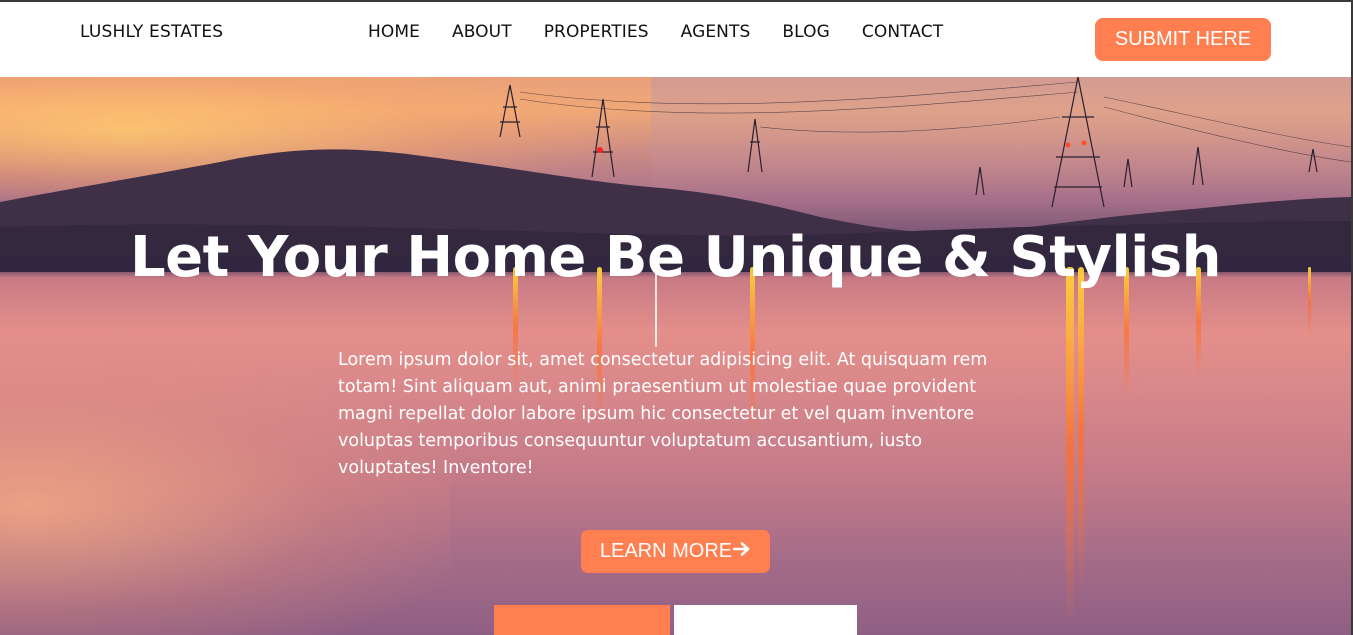 This screenshot has width=1353, height=635. What do you see at coordinates (1183, 39) in the screenshot?
I see `submit-button: SUBMIT HERE` at bounding box center [1183, 39].